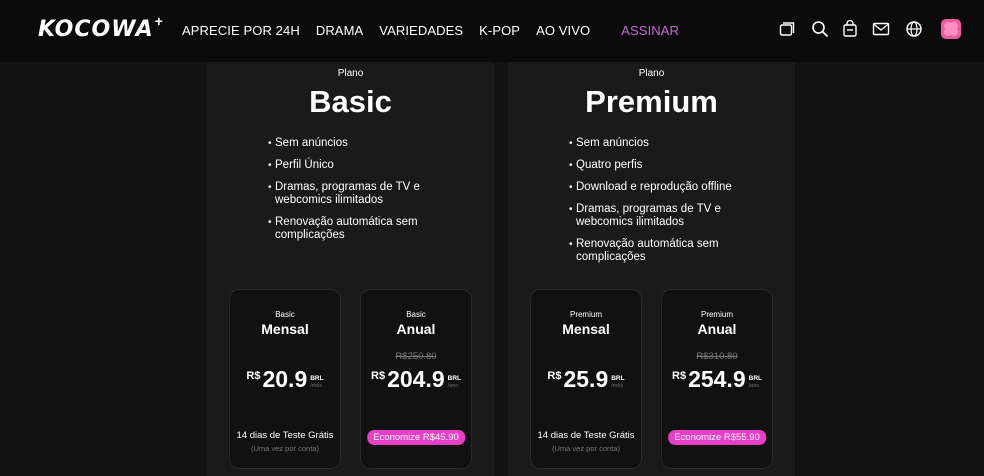  I want to click on price: R$ 20.9 BRL /mês, so click(285, 379).